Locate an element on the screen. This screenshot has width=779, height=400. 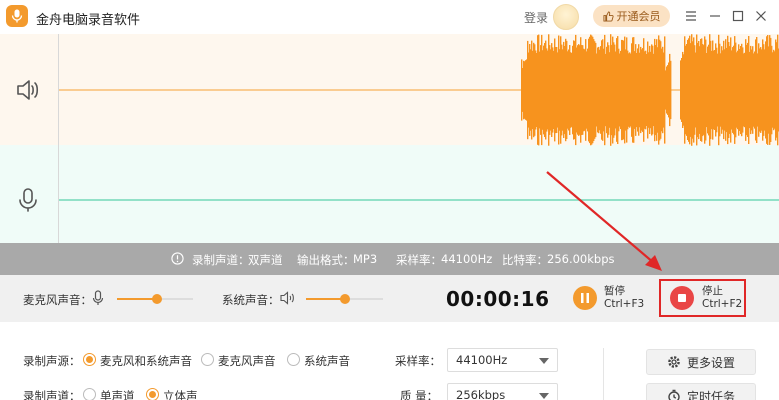
status-format-value: MP3 is located at coordinates (365, 259).